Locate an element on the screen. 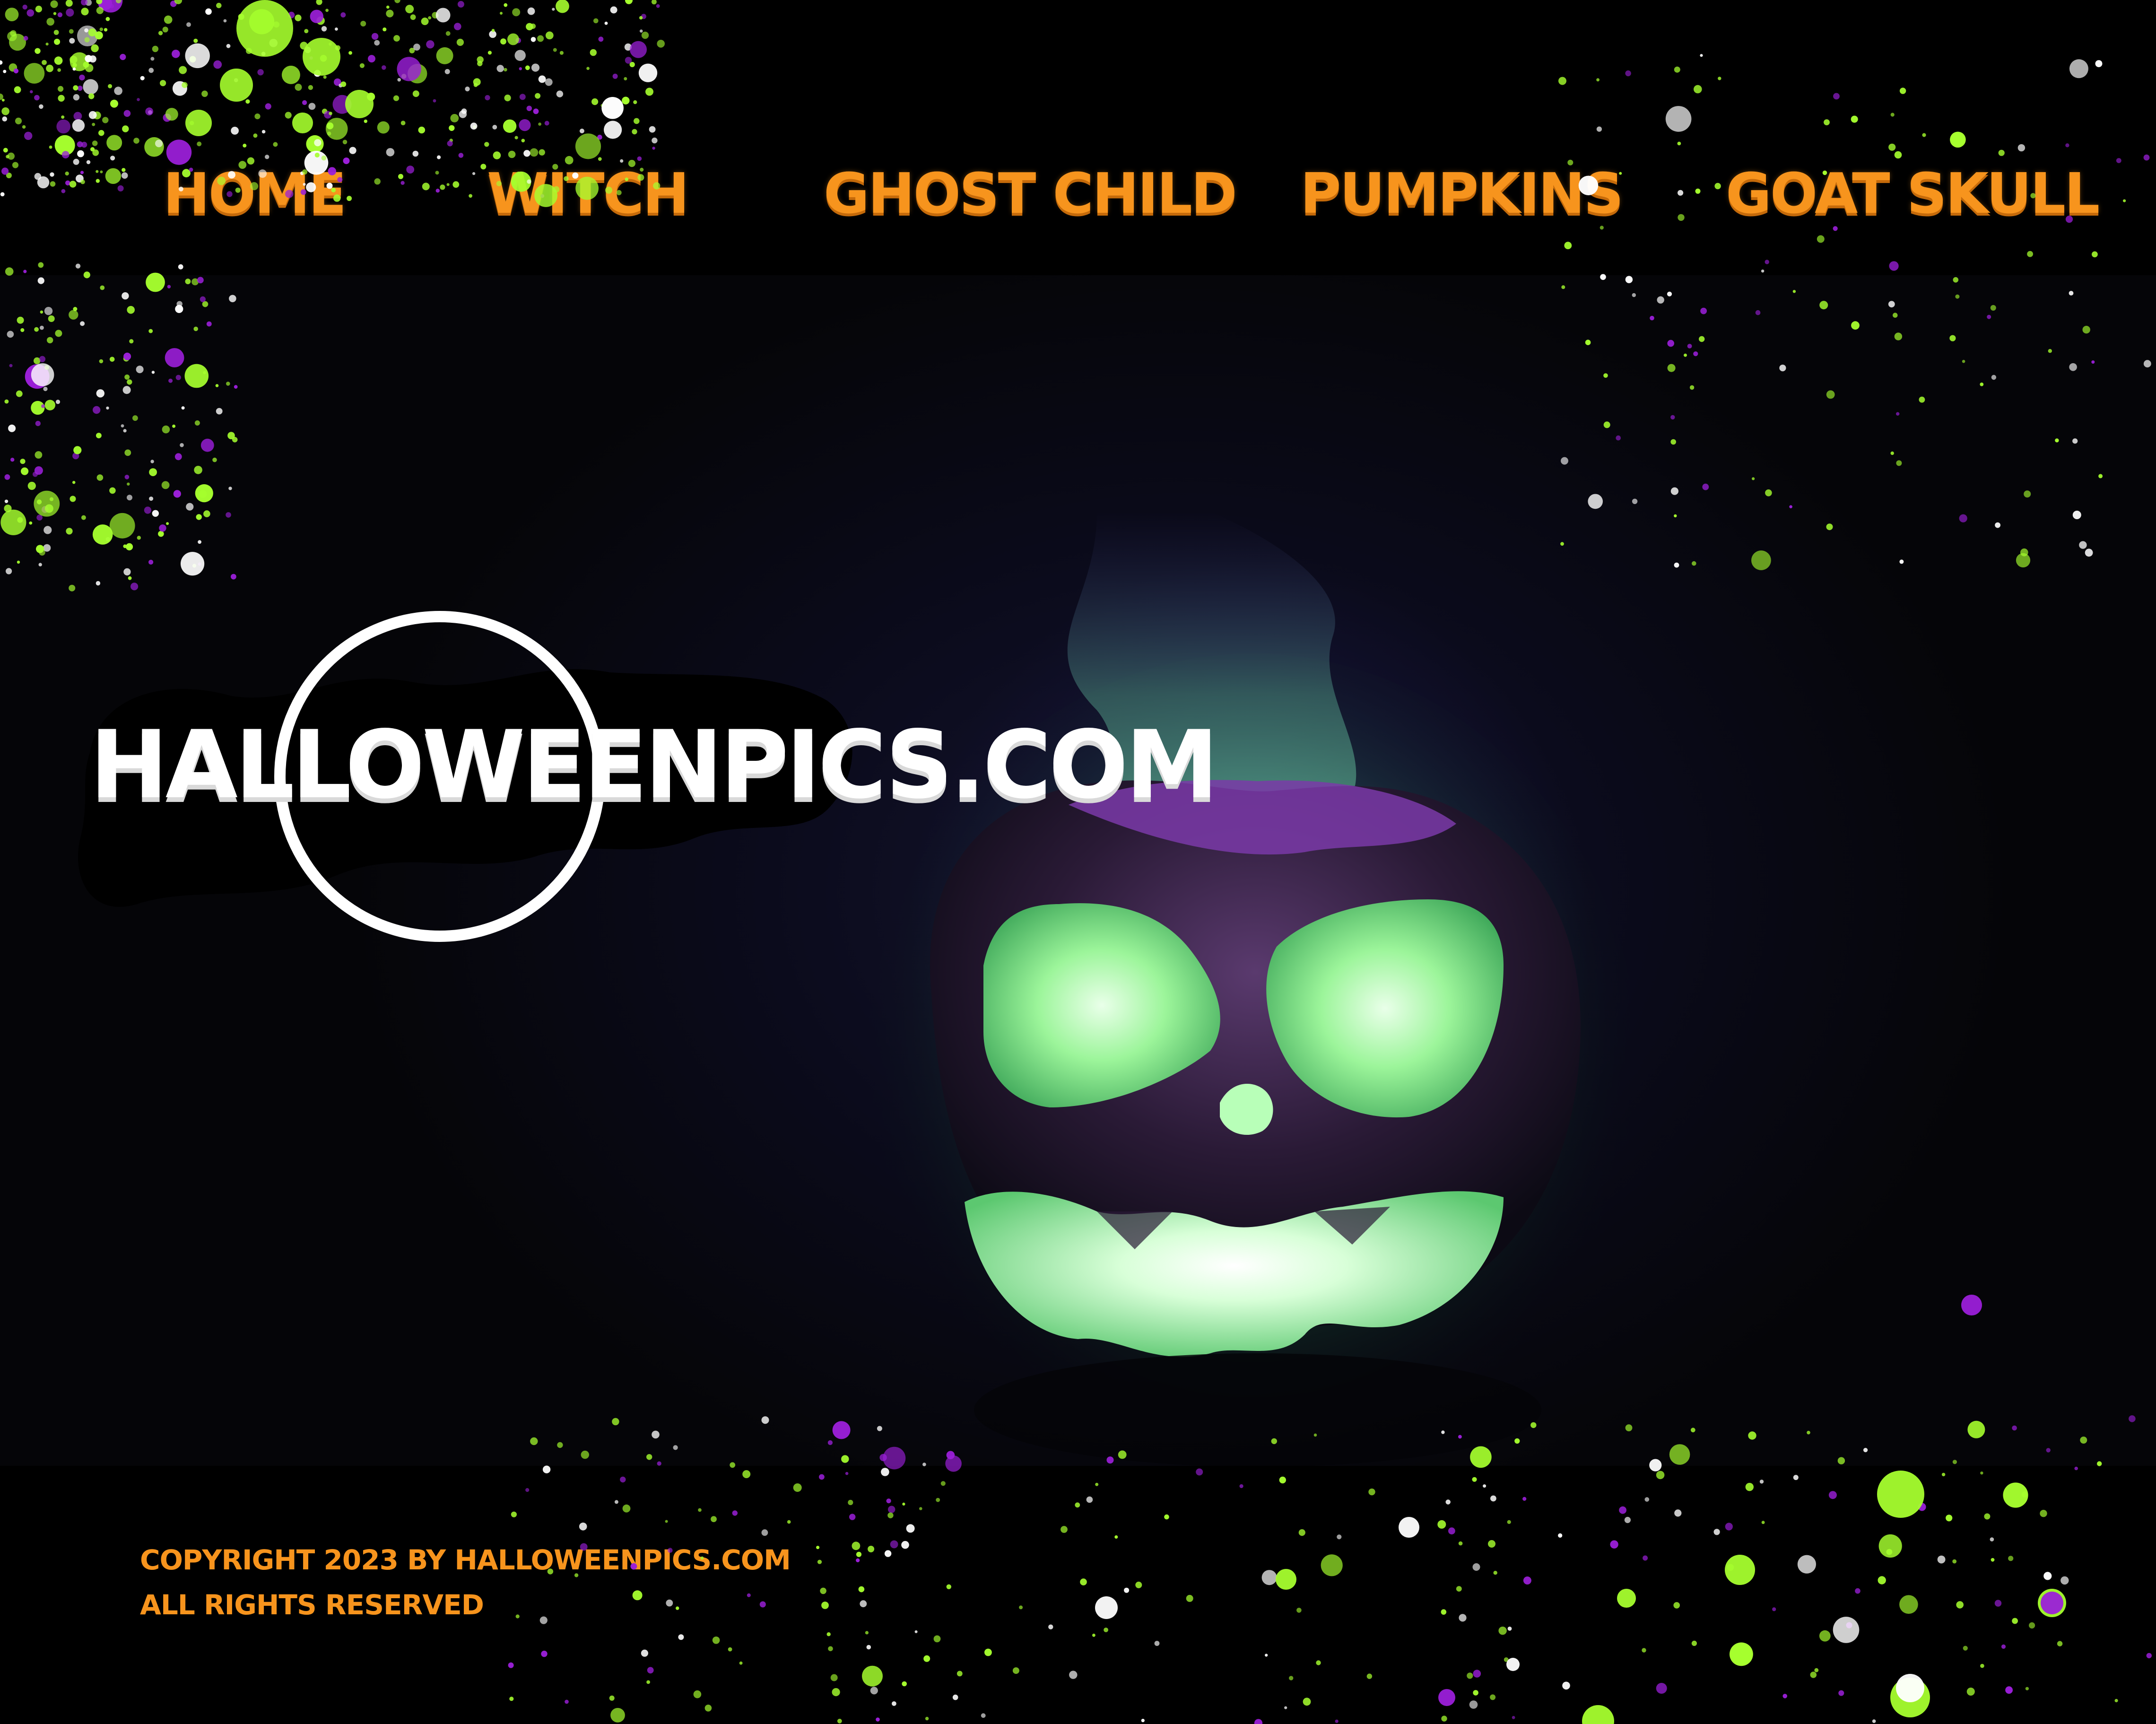  nav-item-ghost-child: GHOST CHILD is located at coordinates (1030, 196).